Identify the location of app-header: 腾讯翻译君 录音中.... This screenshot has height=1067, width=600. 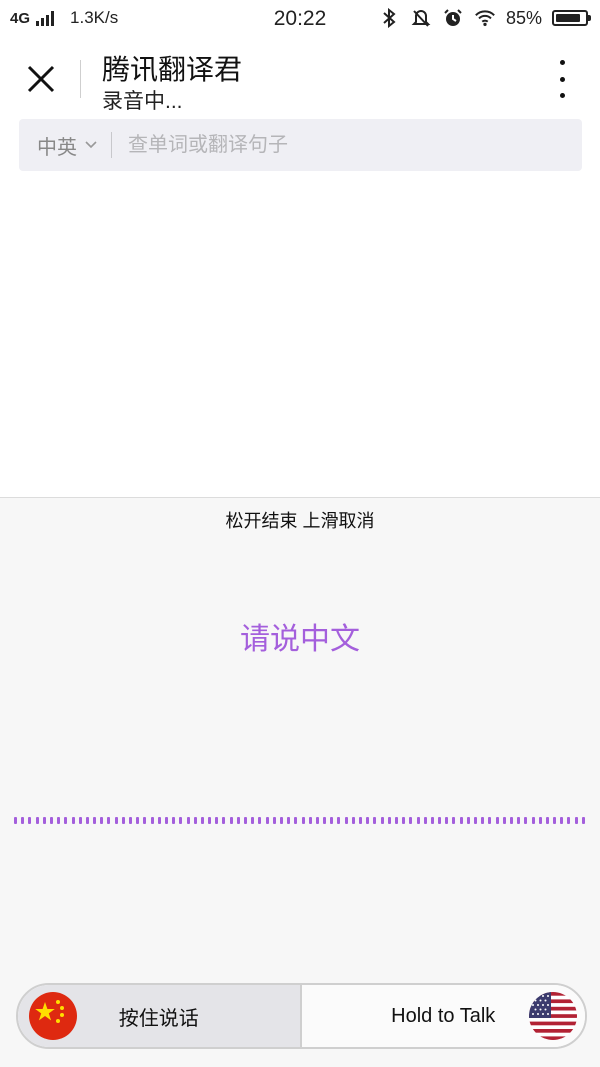
(300, 79).